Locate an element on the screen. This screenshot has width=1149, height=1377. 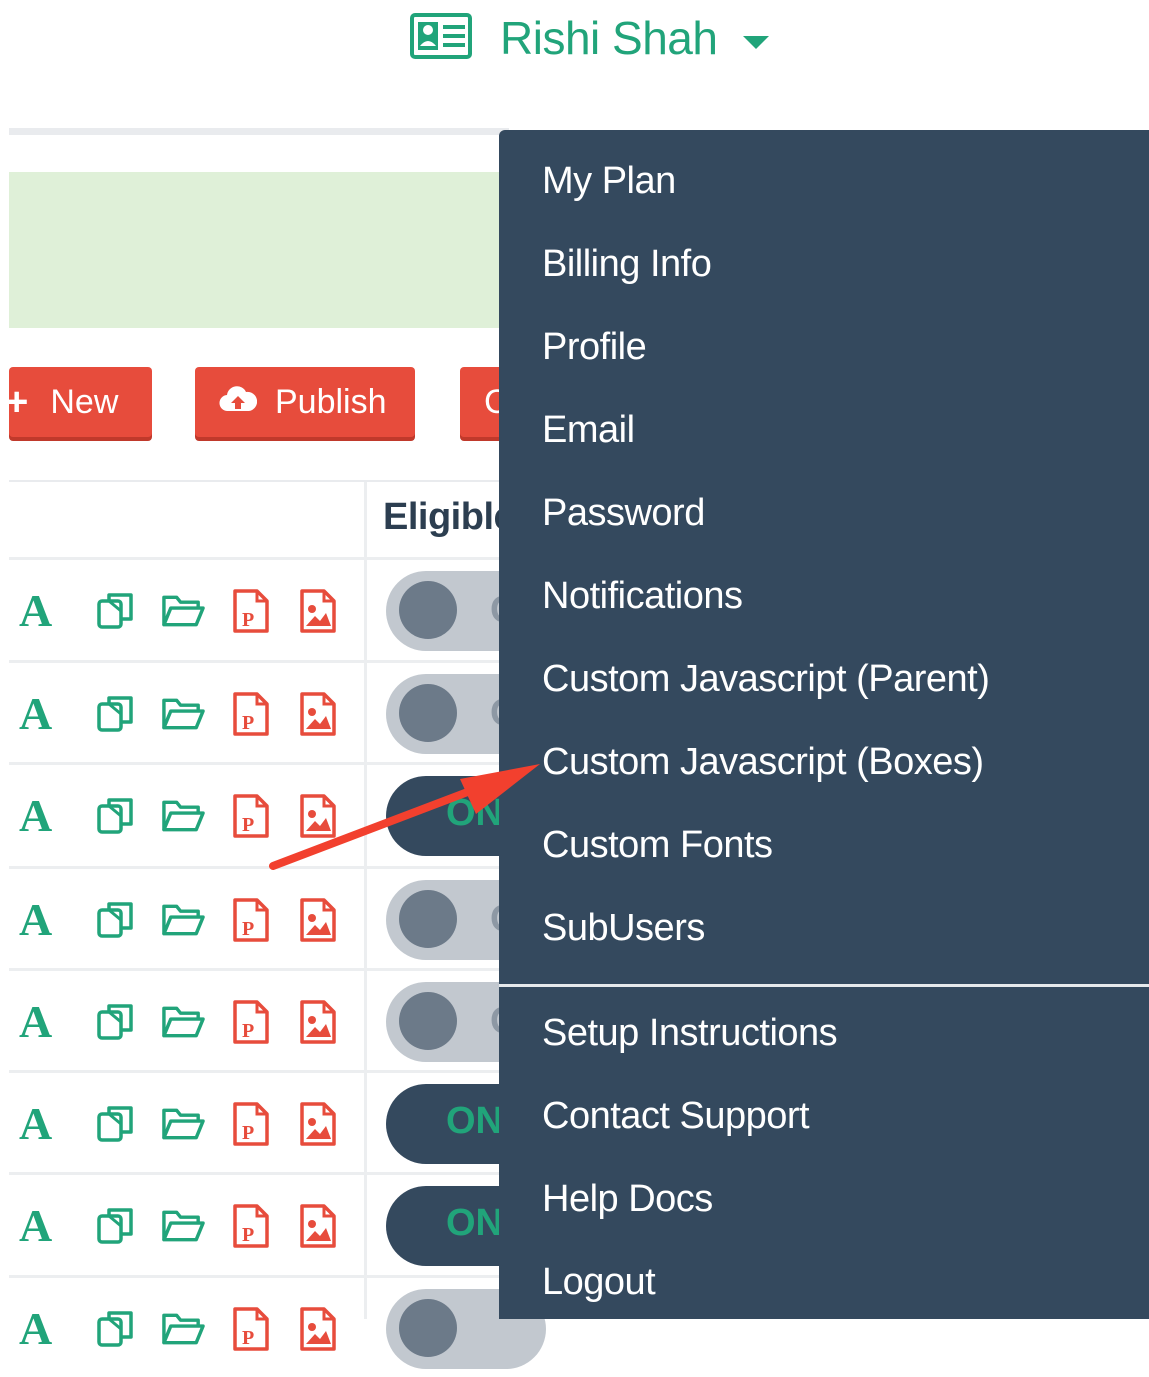
svg-text: P is located at coordinates (248, 1338).